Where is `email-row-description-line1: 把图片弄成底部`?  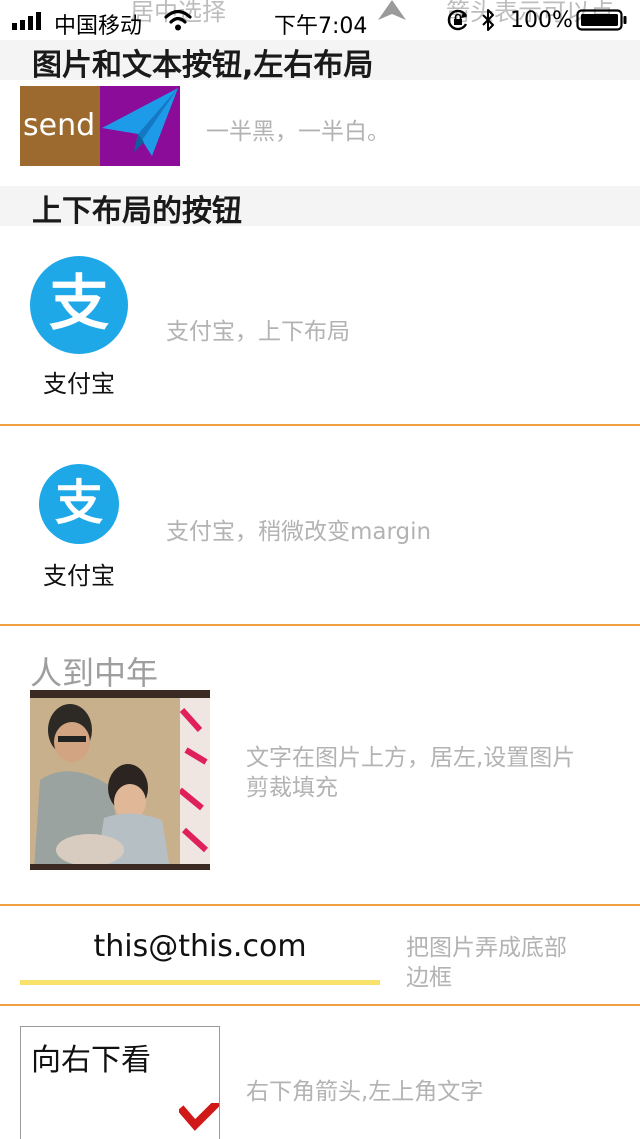 email-row-description-line1: 把图片弄成底部 is located at coordinates (486, 948).